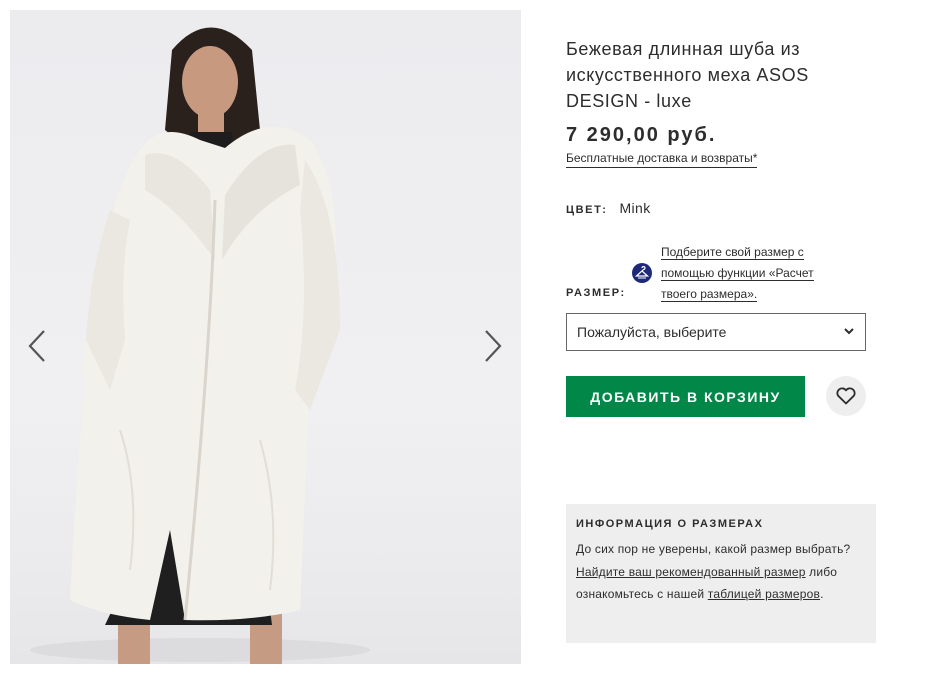 The width and height of the screenshot is (946, 696). Describe the element at coordinates (641, 135) in the screenshot. I see `product-price: 7 290,00 руб.` at that location.